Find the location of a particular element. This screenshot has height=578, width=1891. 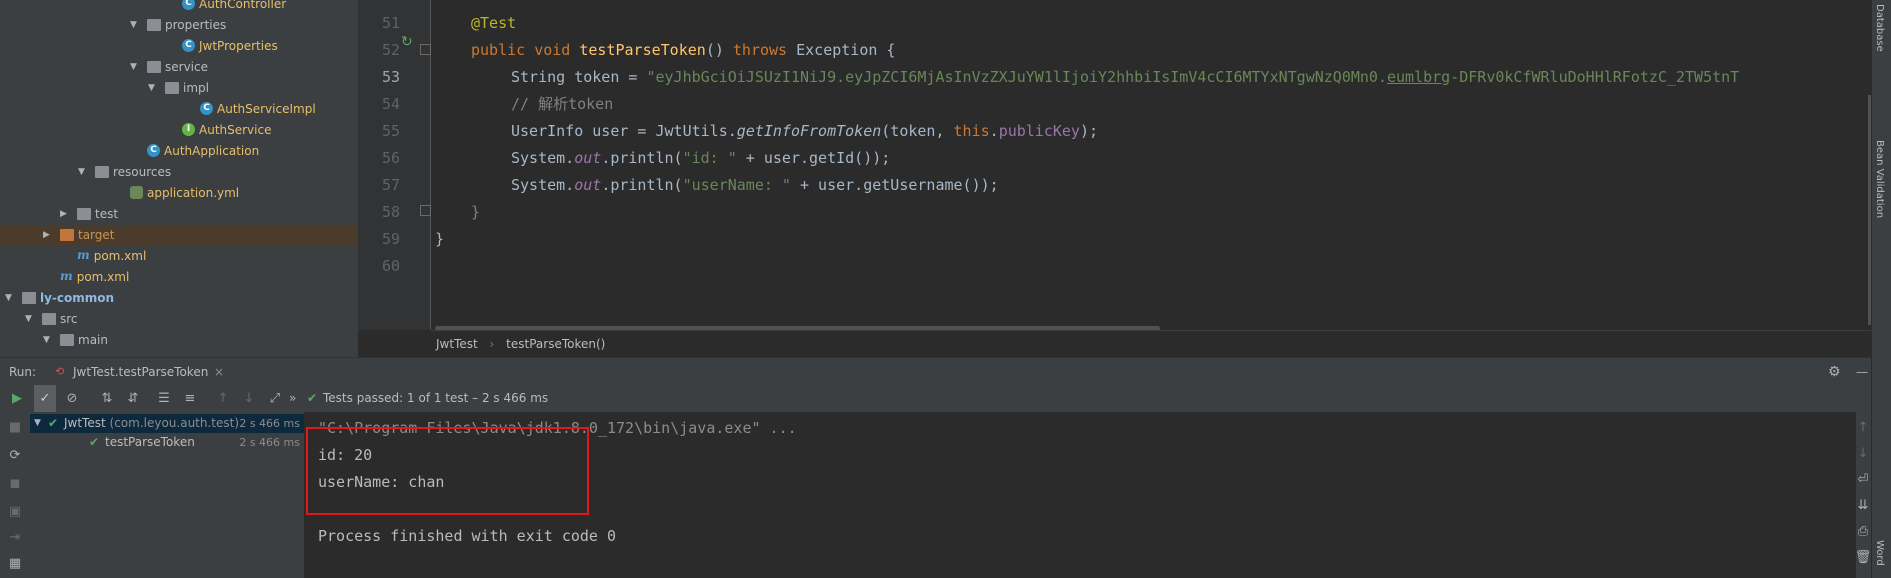

fold-icon is located at coordinates (425, 49).